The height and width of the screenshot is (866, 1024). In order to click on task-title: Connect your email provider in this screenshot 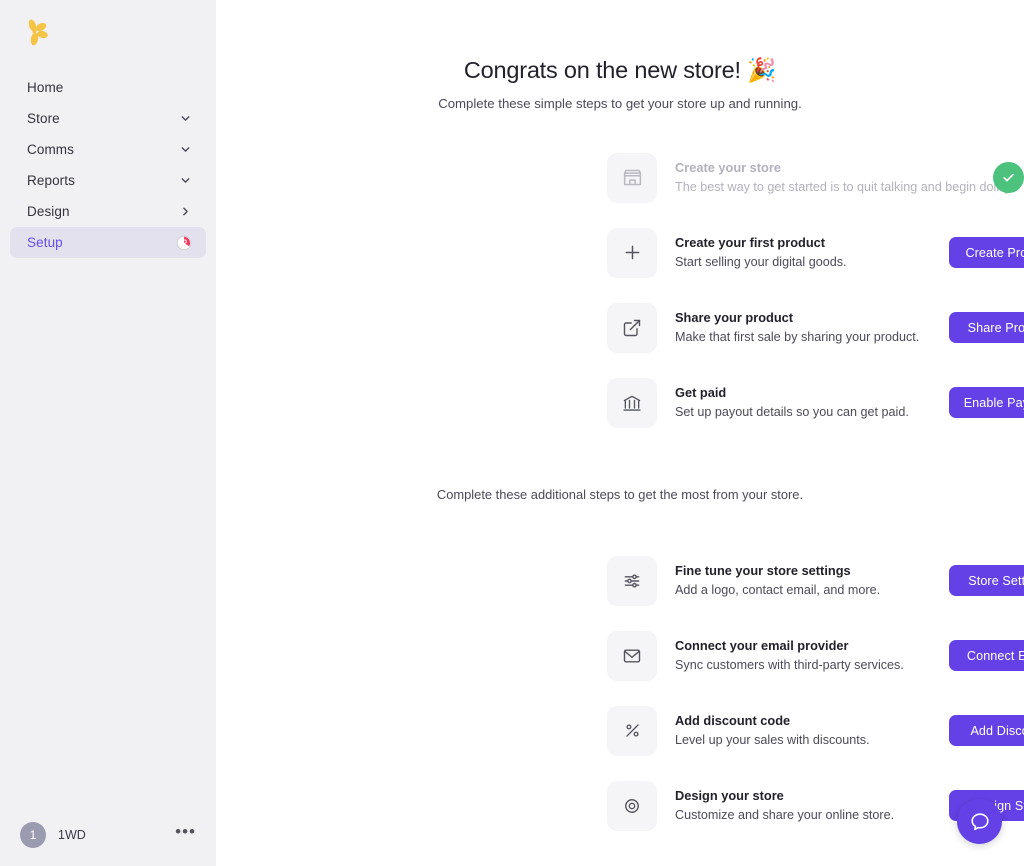, I will do `click(762, 645)`.